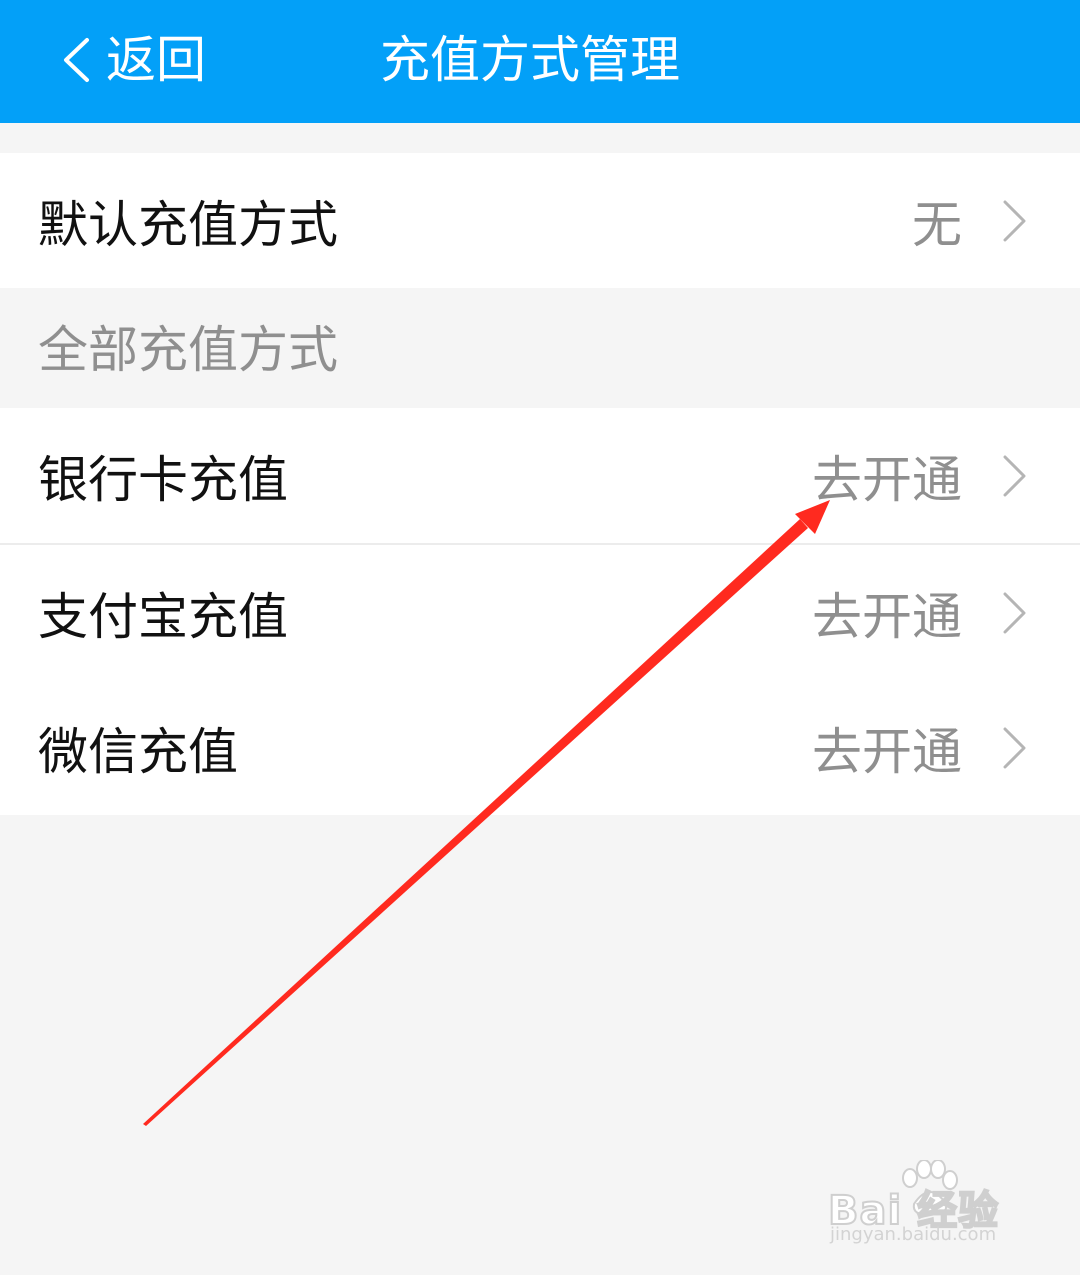  What do you see at coordinates (913, 1234) in the screenshot?
I see `watermark-url: jingyan.baidu.com` at bounding box center [913, 1234].